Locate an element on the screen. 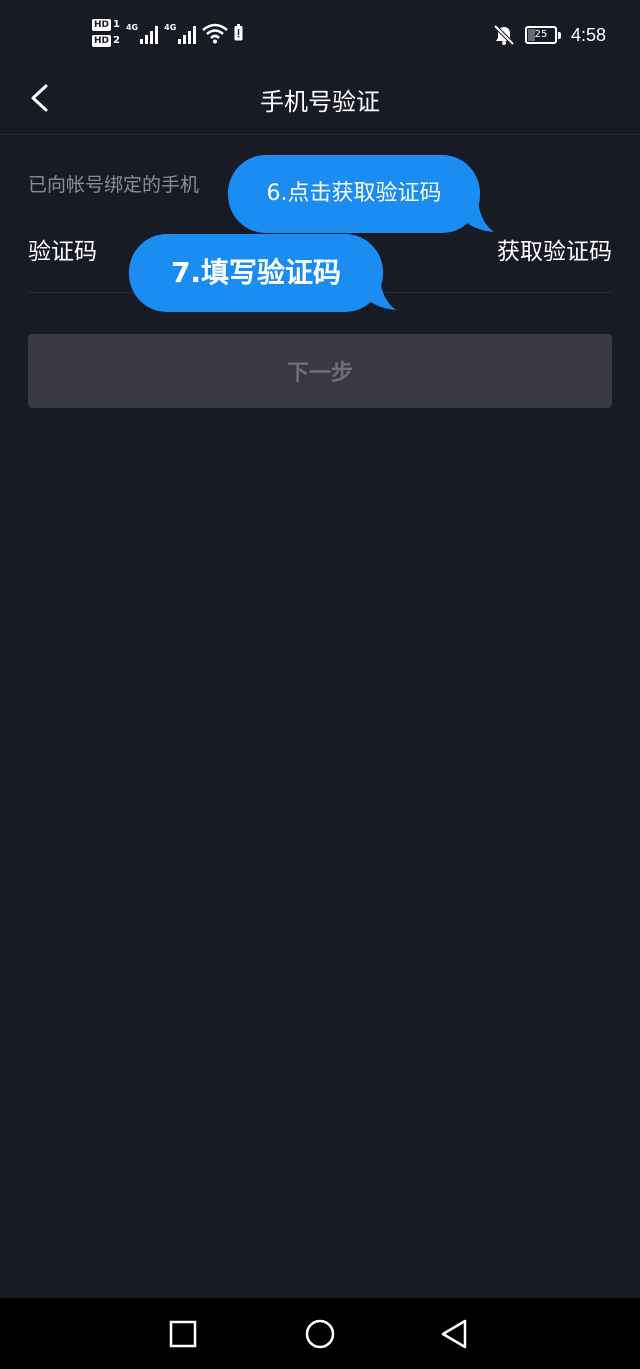 Image resolution: width=640 pixels, height=1369 pixels. battery-icon: 25 is located at coordinates (542, 35).